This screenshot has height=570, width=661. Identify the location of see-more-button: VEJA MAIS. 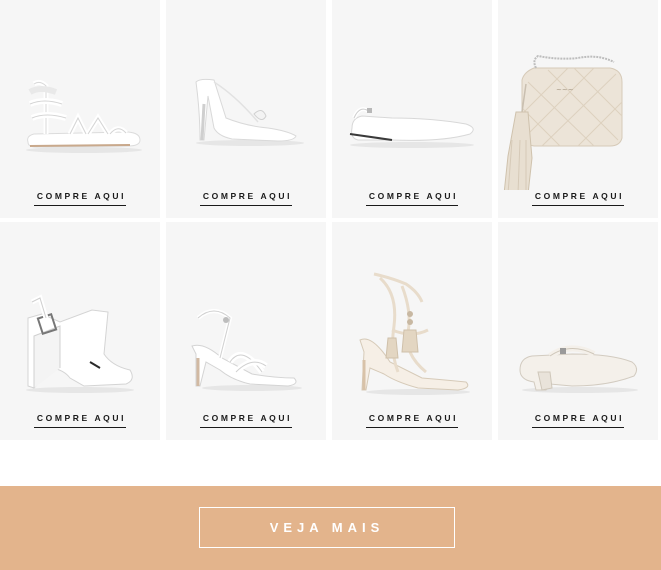
(327, 527).